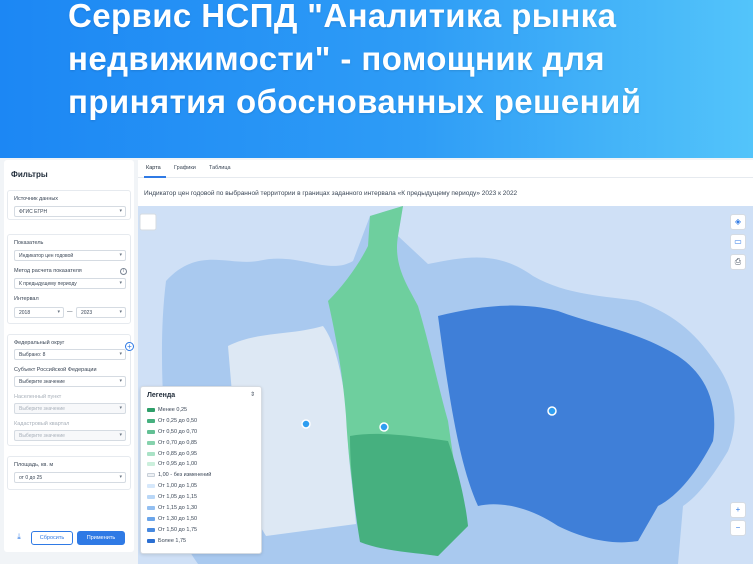  I want to click on legend-item-label: От 0,95 до 1,00, so click(178, 464).